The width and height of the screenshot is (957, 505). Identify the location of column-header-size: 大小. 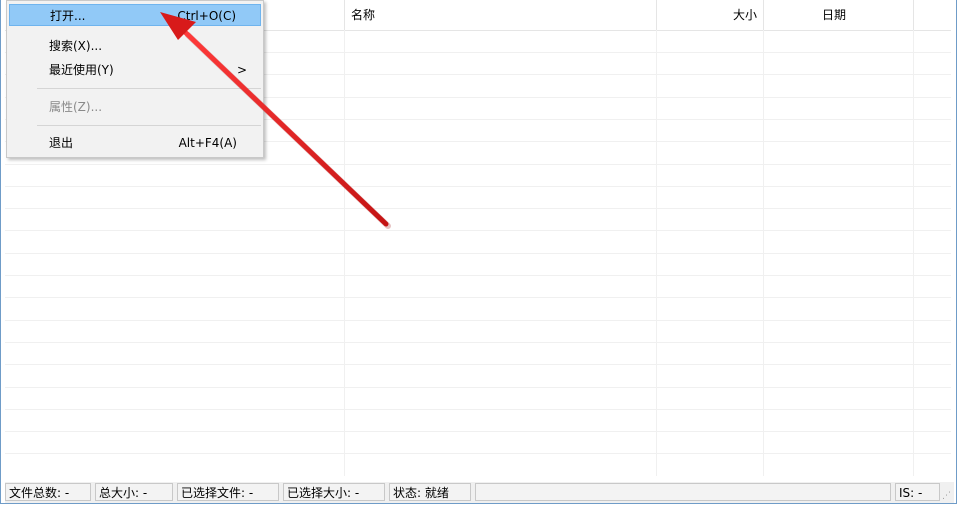
(710, 15).